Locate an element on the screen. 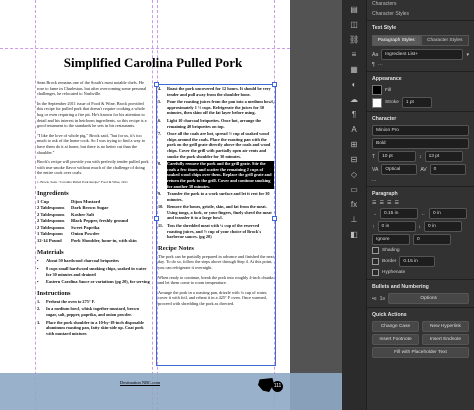 Image resolution: width=474 pixels, height=410 pixels. effects-icon: fx is located at coordinates (354, 205).